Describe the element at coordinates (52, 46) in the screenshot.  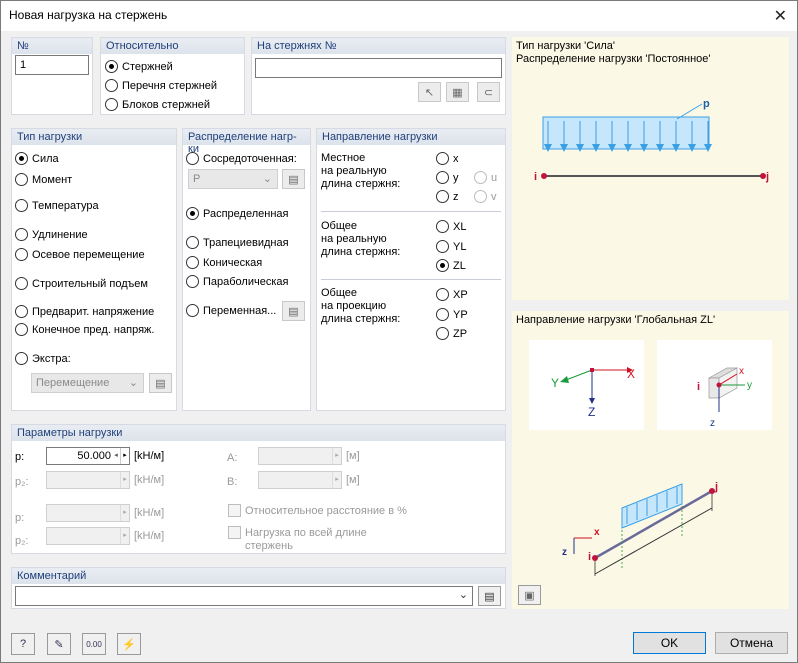
I see `number-title: №` at that location.